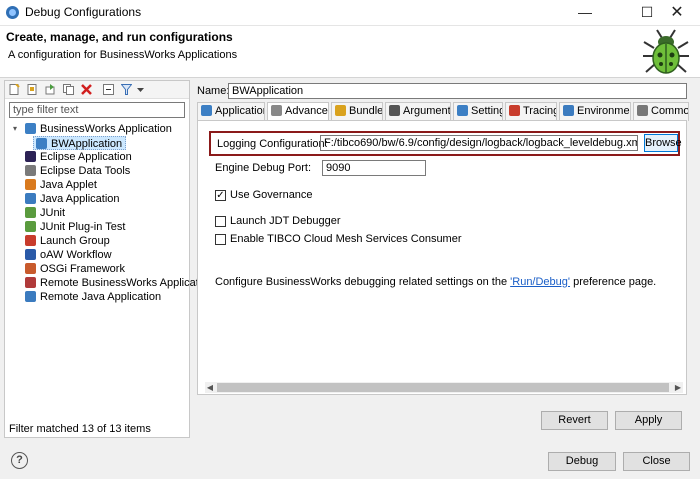 This screenshot has height=479, width=700. Describe the element at coordinates (210, 387) in the screenshot. I see `scroll-left-icon: ◀` at that location.